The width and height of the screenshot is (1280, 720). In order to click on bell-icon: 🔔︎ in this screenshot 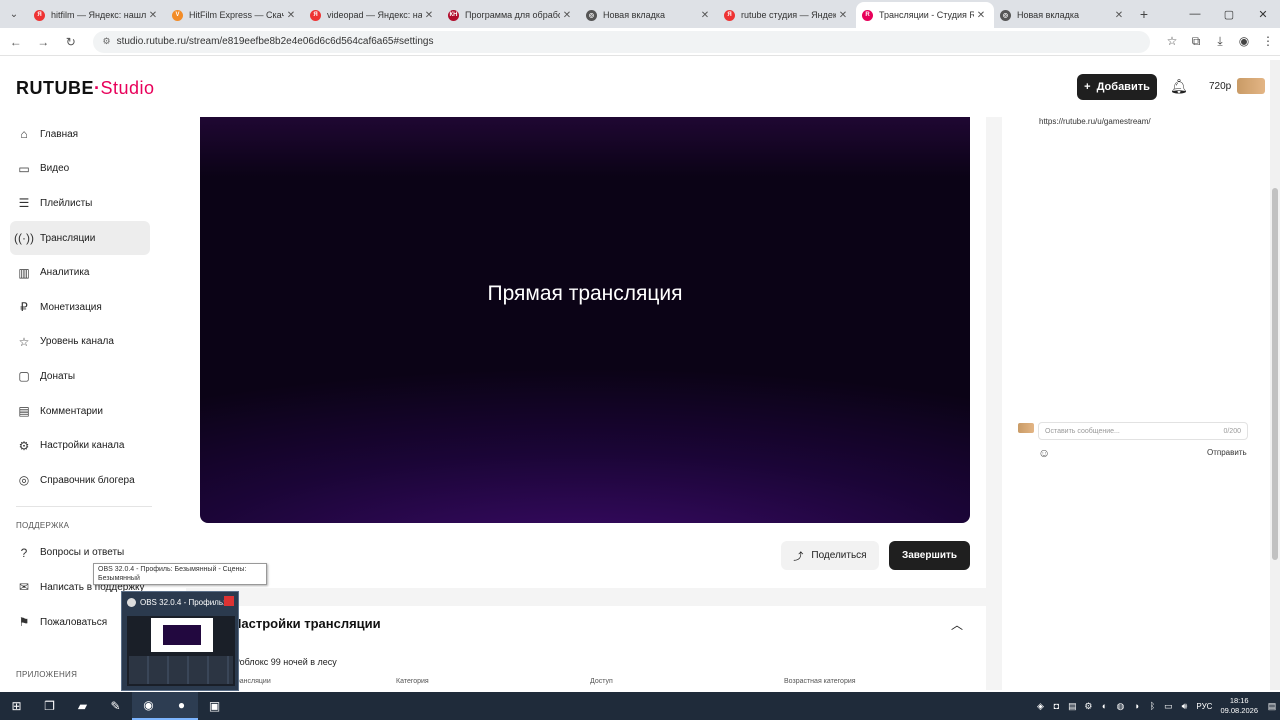, I will do `click(1179, 86)`.